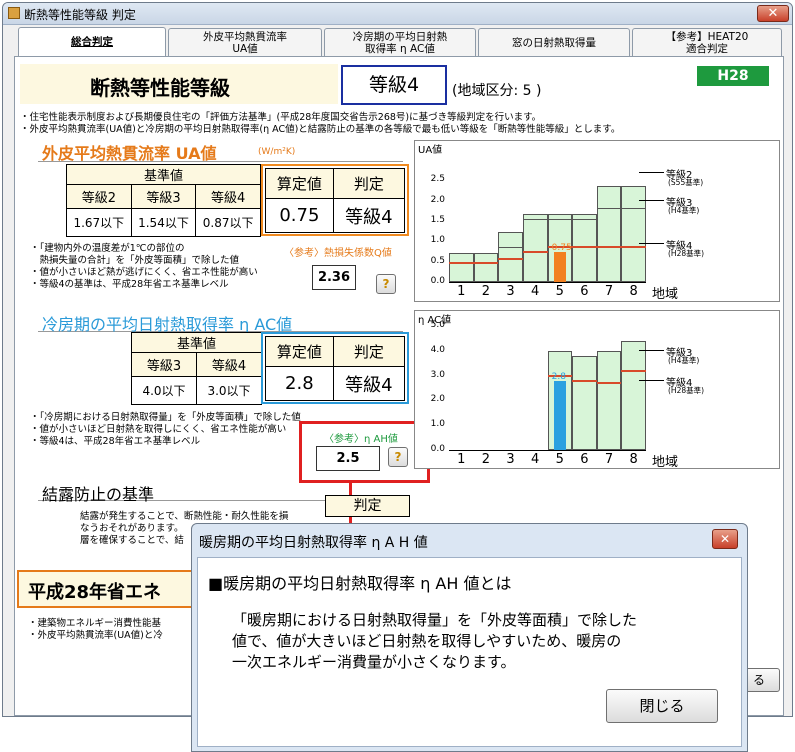 The height and width of the screenshot is (752, 795). Describe the element at coordinates (334, 277) in the screenshot. I see `q-value-field: 2.36` at that location.